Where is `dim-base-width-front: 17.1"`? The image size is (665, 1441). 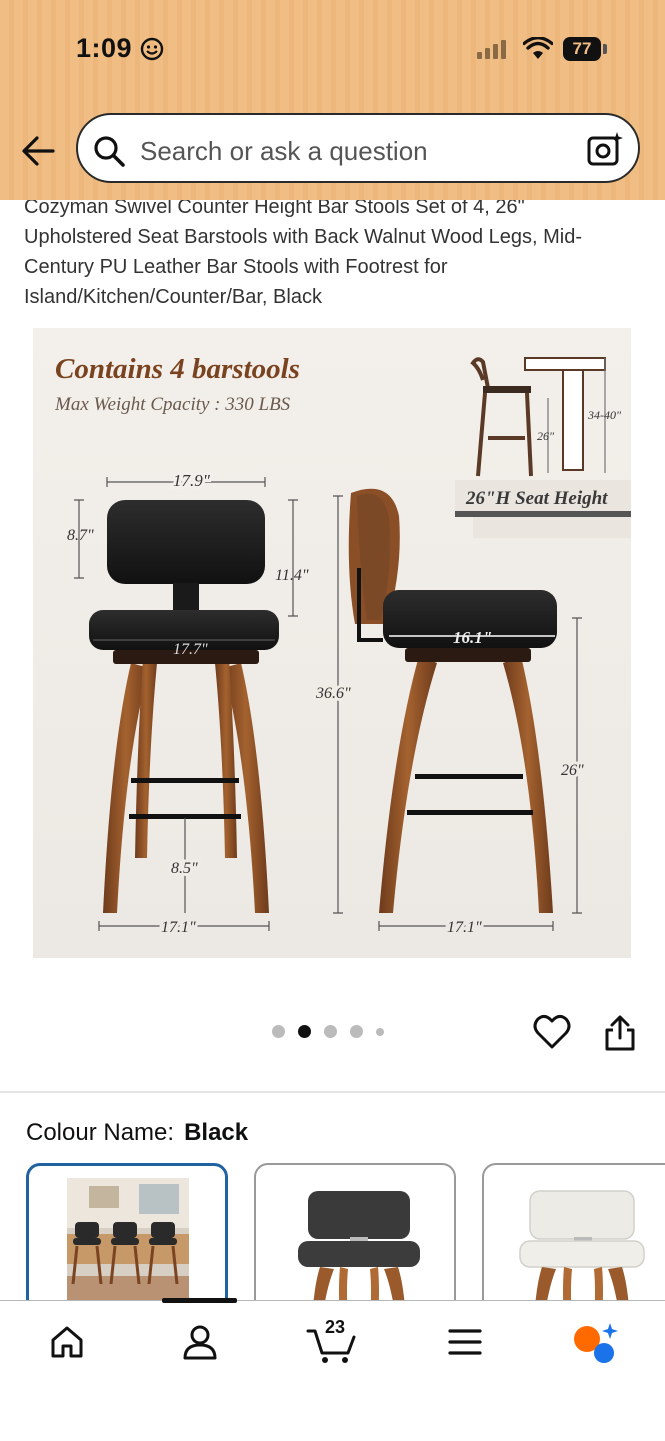
dim-base-width-front: 17.1" is located at coordinates (178, 927).